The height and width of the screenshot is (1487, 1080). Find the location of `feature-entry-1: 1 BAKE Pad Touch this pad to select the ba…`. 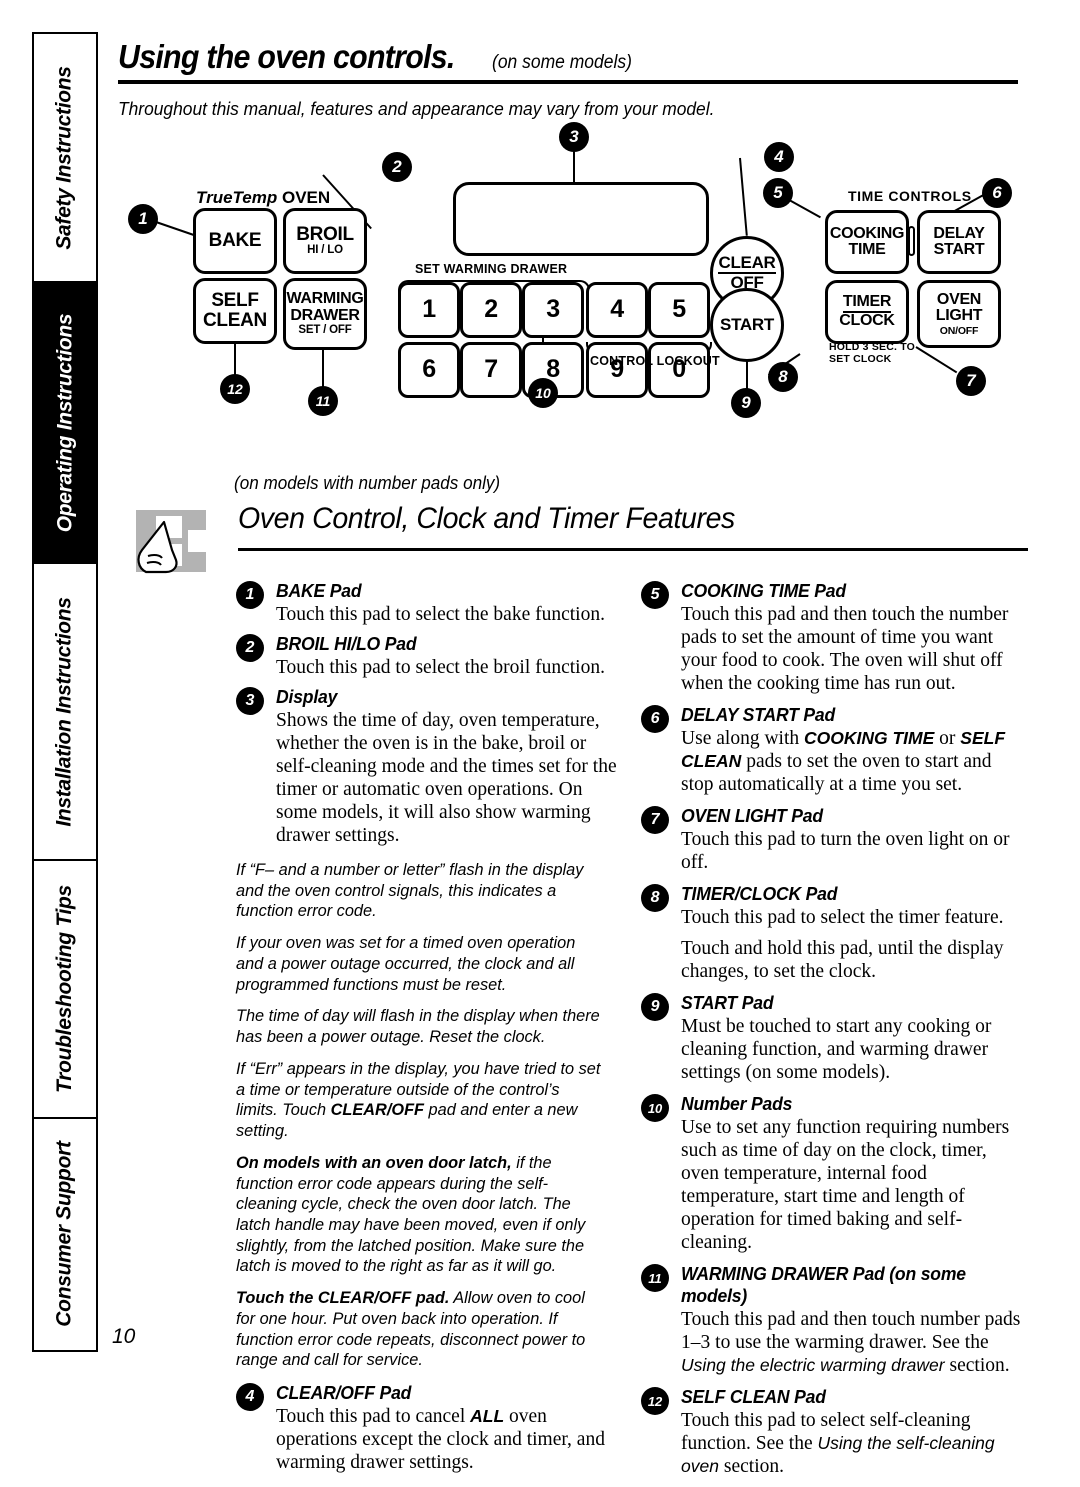

feature-entry-1: 1 BAKE Pad Touch this pad to select the ba… is located at coordinates (427, 603).